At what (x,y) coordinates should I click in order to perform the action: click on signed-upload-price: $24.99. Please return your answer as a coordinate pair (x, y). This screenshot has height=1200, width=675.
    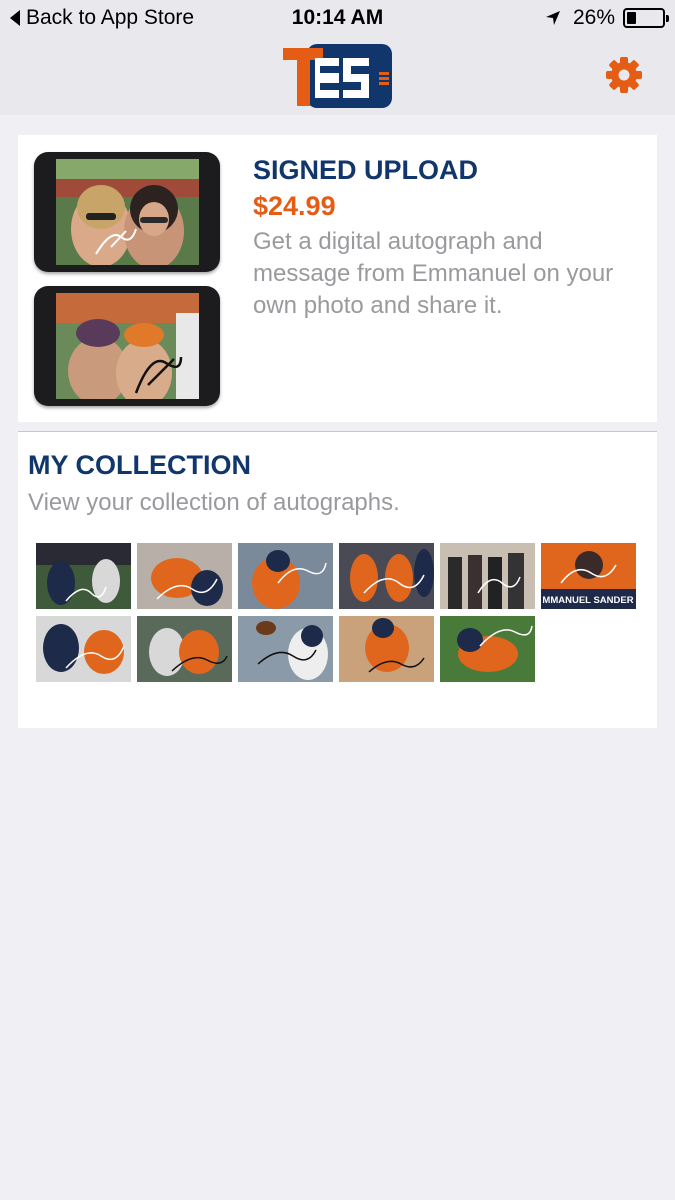
    Looking at the image, I should click on (294, 206).